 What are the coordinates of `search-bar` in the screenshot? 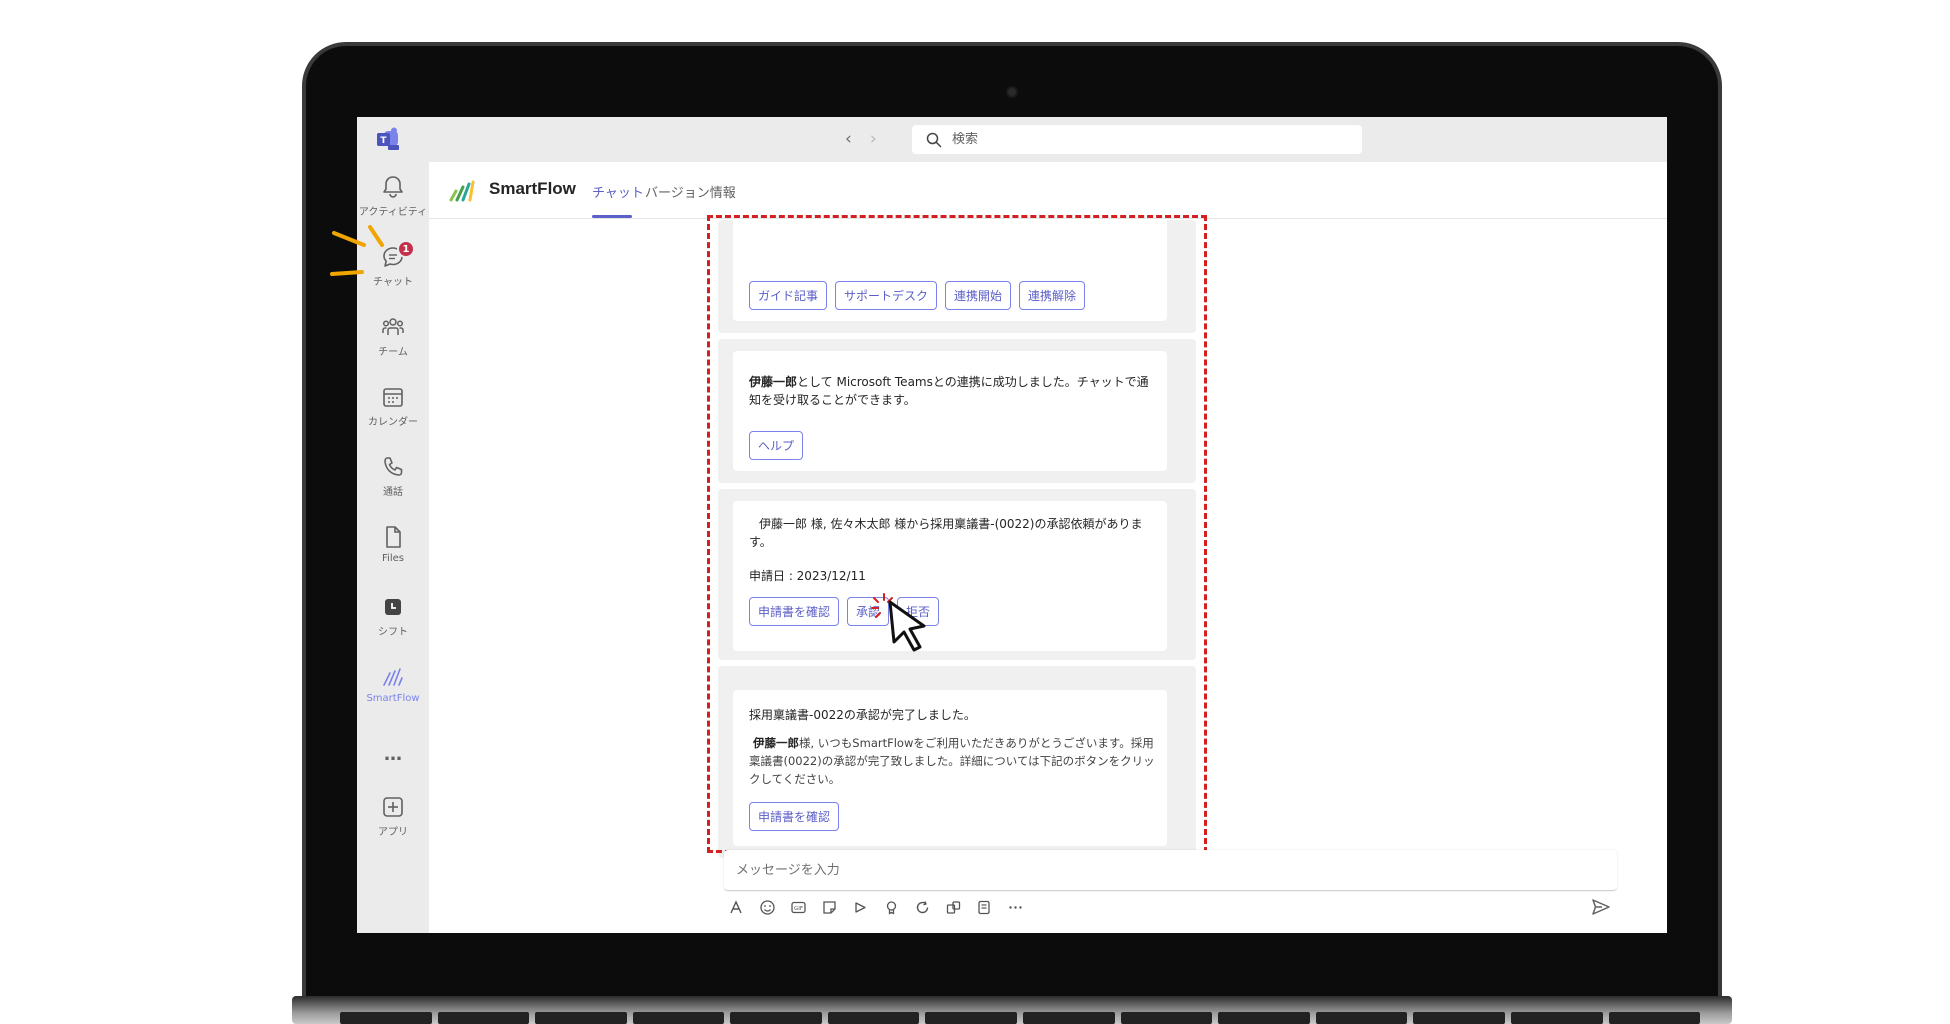 It's located at (1137, 139).